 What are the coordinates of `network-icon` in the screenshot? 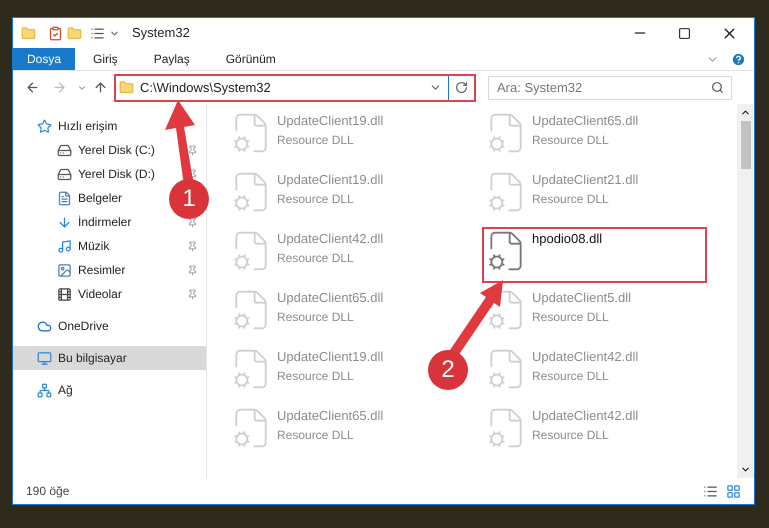 It's located at (44, 390).